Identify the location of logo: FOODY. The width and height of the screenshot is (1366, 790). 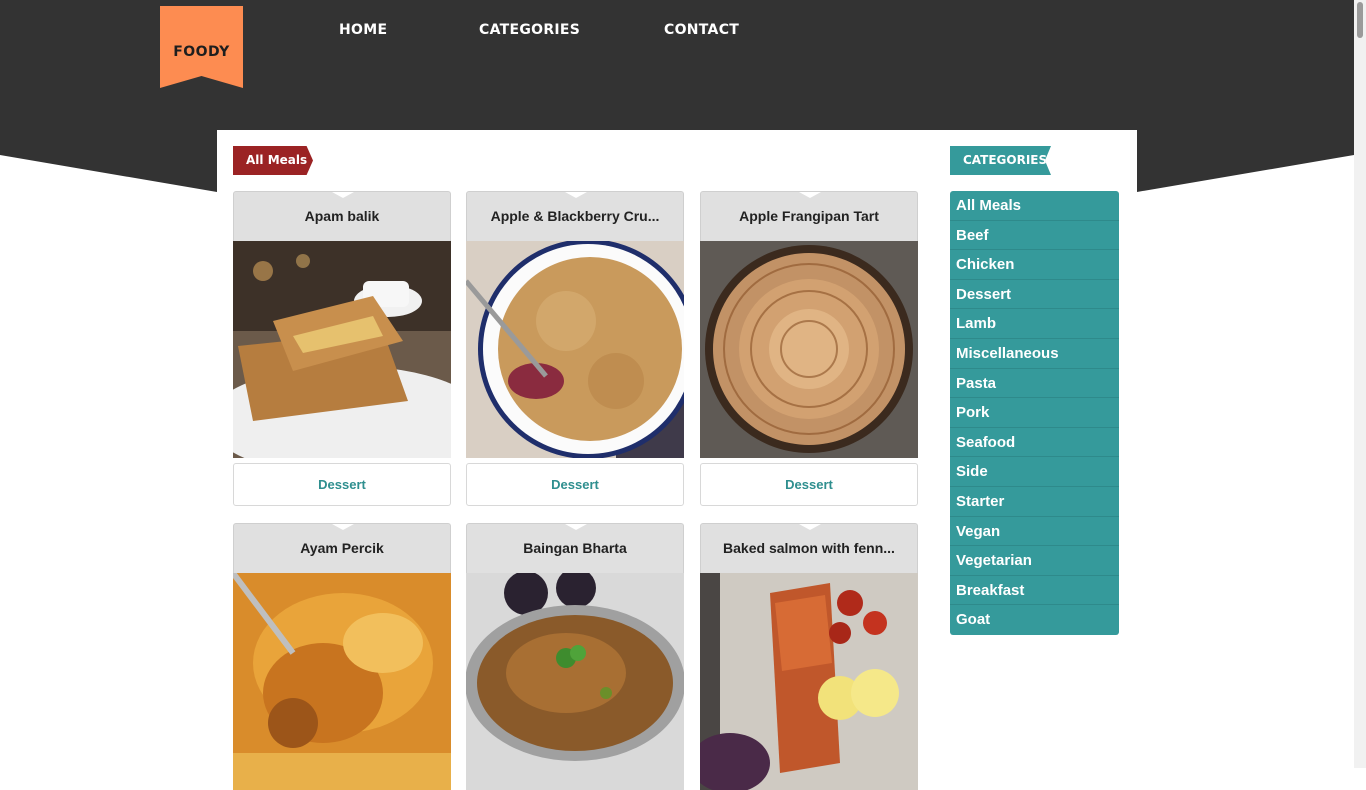
(201, 47).